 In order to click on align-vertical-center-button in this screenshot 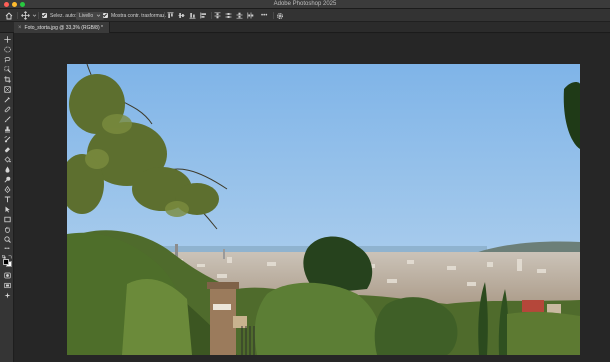, I will do `click(181, 15)`.